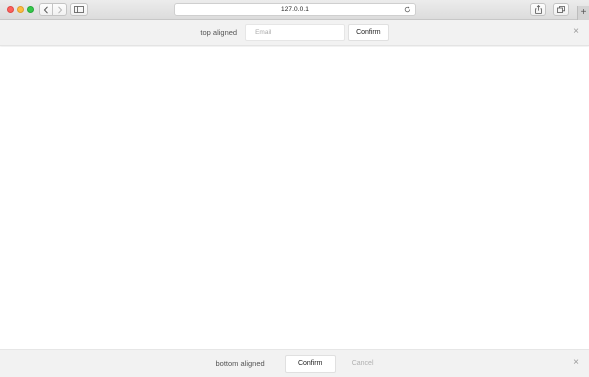 Image resolution: width=589 pixels, height=377 pixels. I want to click on sidebar-toggle-button, so click(79, 9).